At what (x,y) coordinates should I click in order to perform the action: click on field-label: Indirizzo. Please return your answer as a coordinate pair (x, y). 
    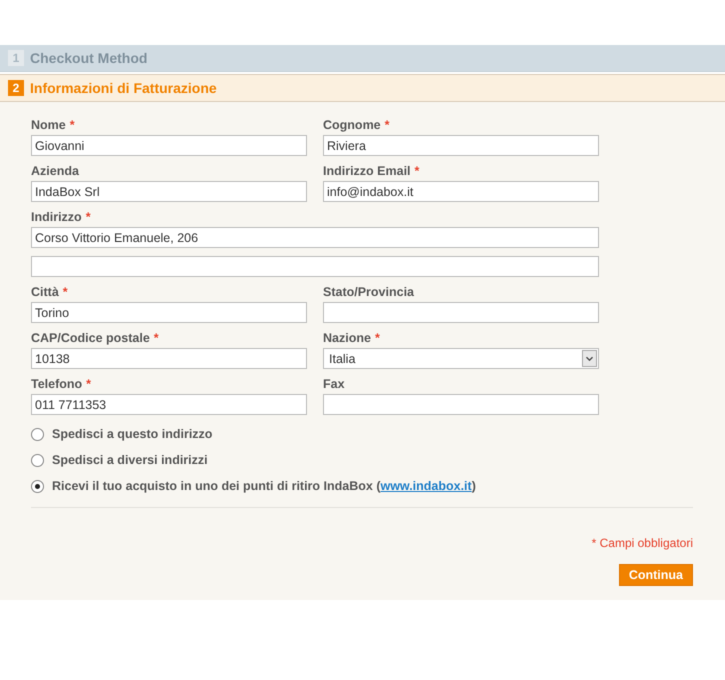
    Looking at the image, I should click on (56, 217).